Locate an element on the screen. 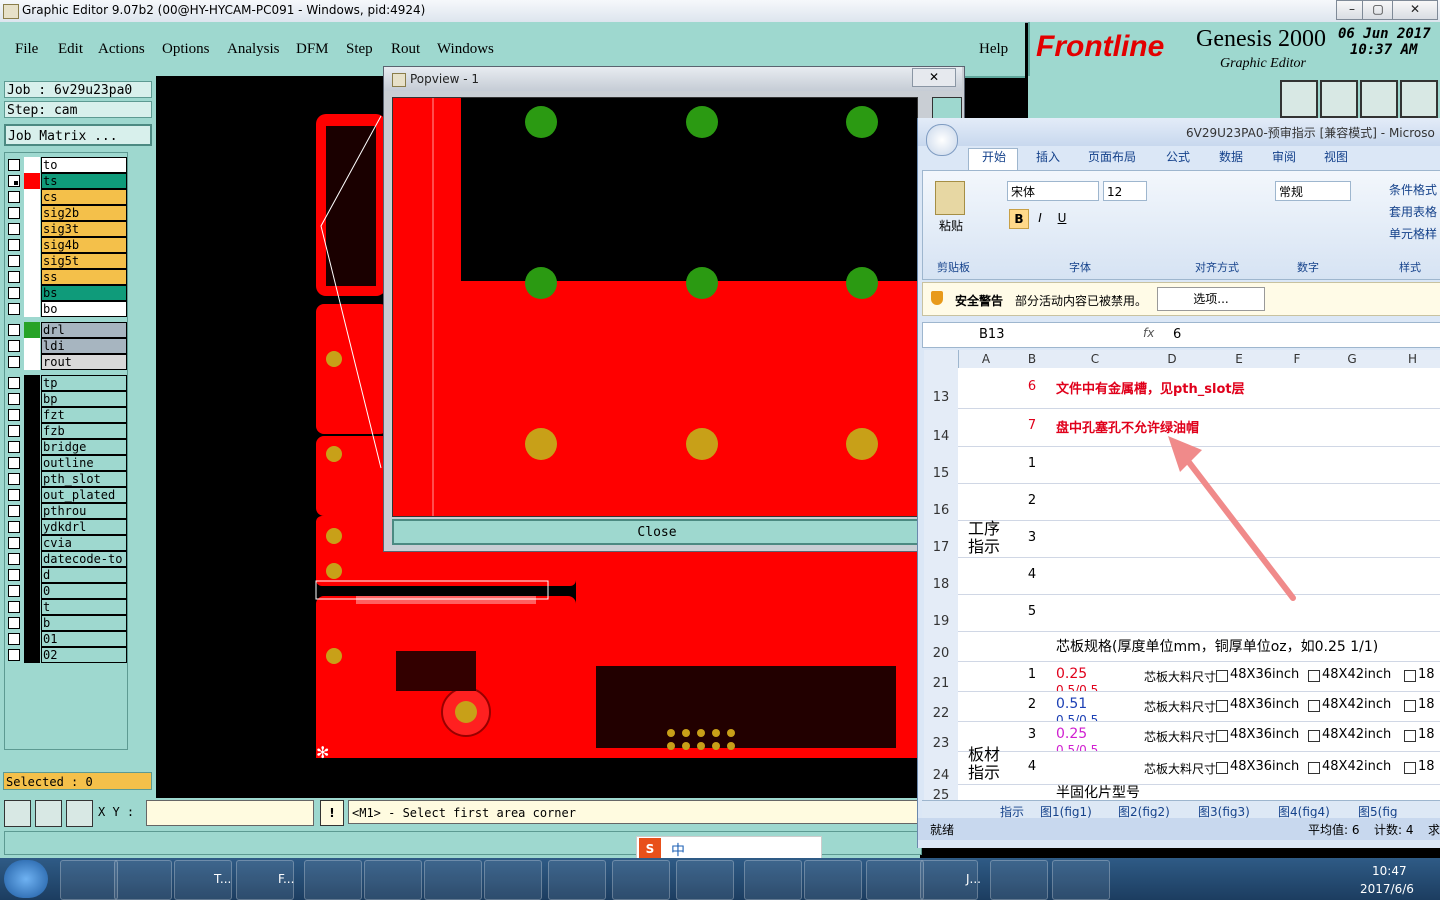 The height and width of the screenshot is (900, 1440). row-header: 22 is located at coordinates (941, 706).